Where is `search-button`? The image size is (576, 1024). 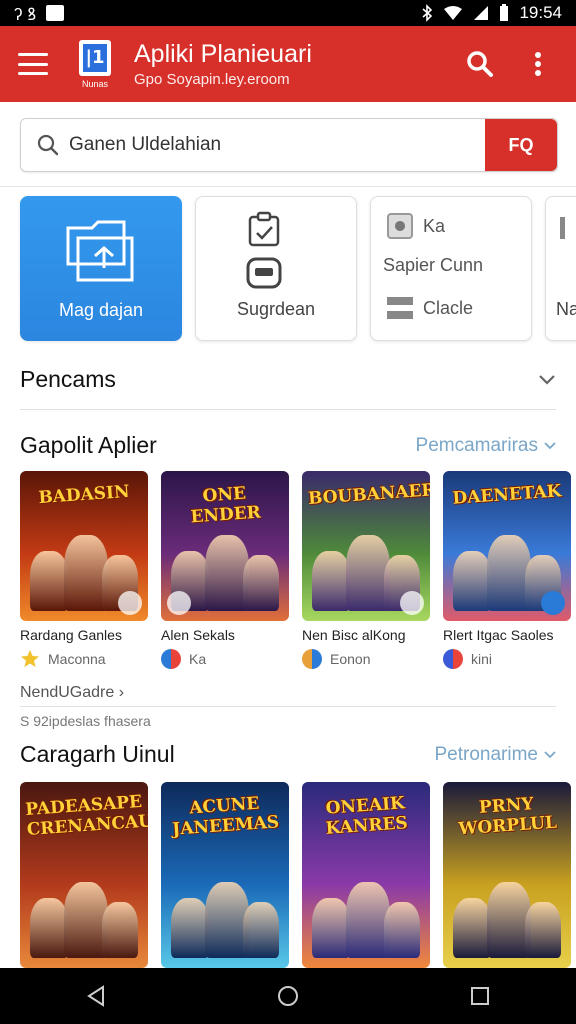
search-button is located at coordinates (480, 64).